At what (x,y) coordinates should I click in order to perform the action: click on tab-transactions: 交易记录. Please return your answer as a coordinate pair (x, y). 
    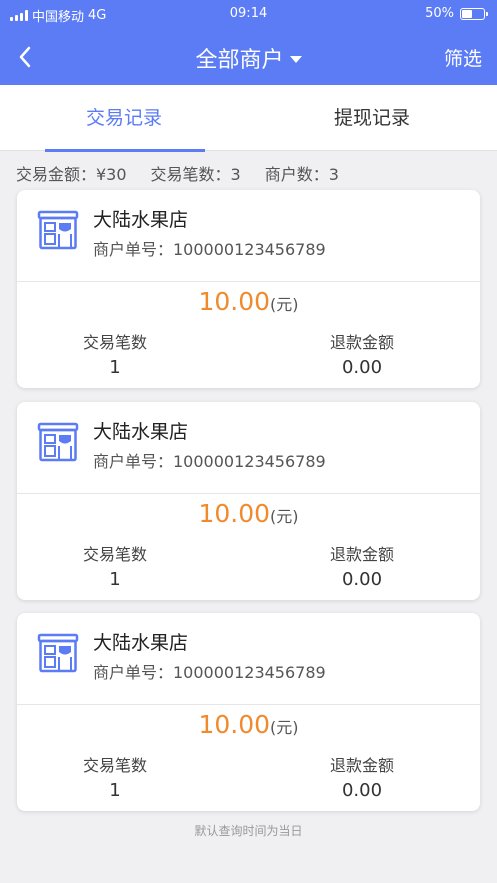
    Looking at the image, I should click on (124, 118).